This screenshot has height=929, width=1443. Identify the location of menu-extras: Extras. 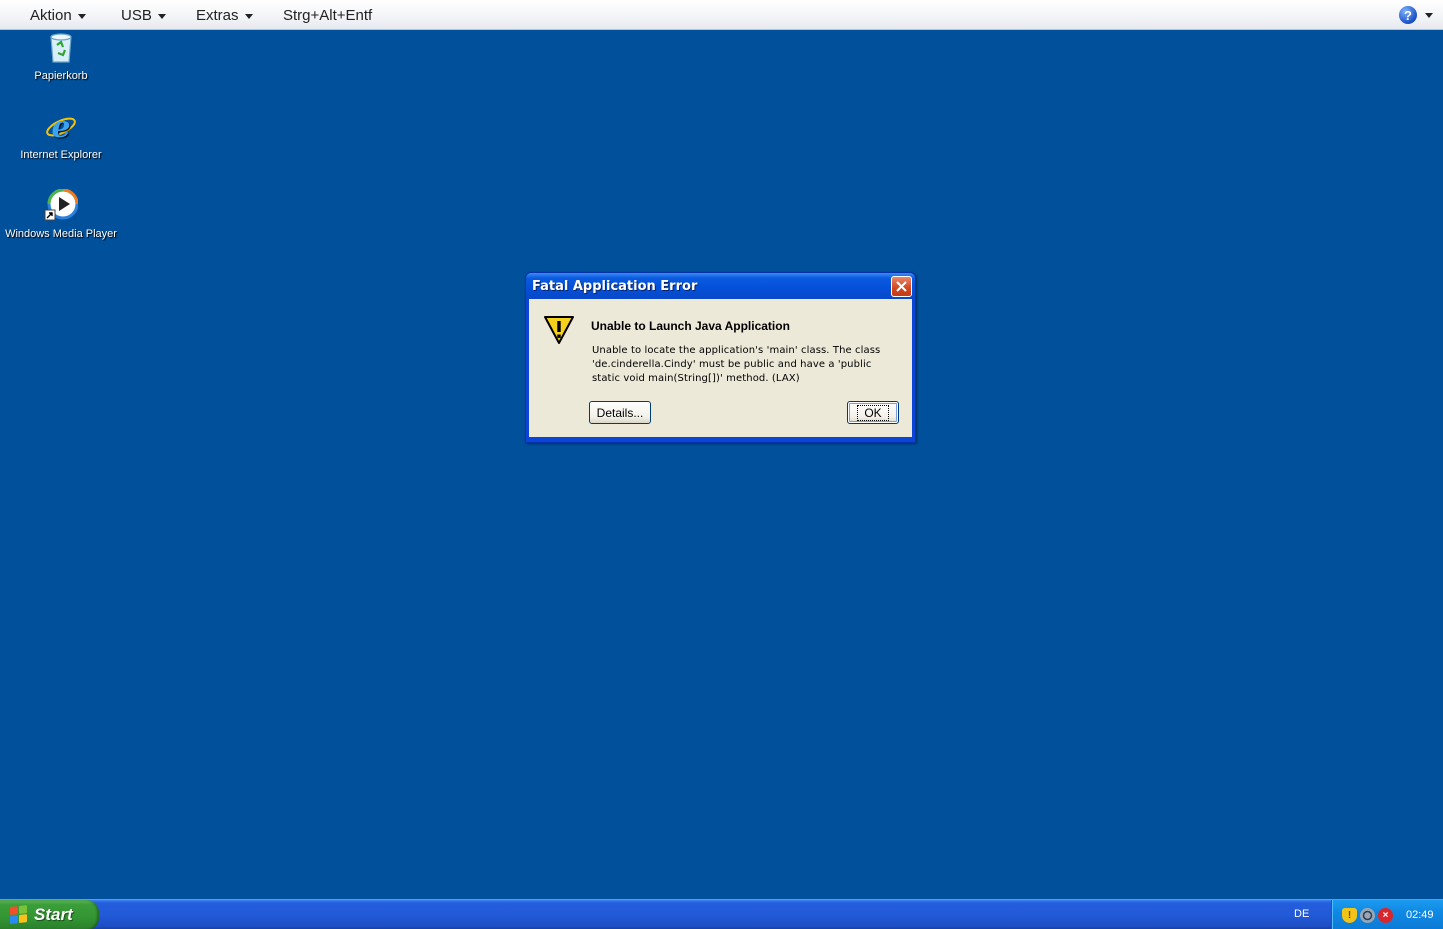
(224, 15).